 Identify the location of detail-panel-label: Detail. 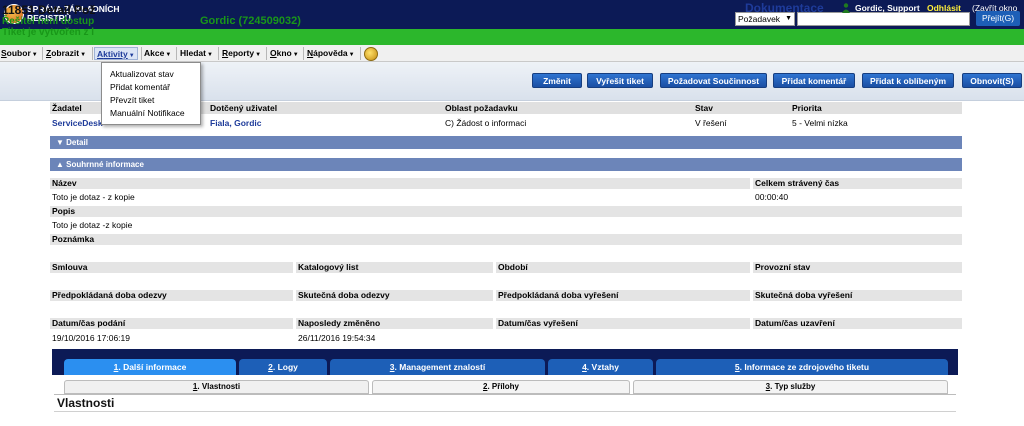
(77, 142).